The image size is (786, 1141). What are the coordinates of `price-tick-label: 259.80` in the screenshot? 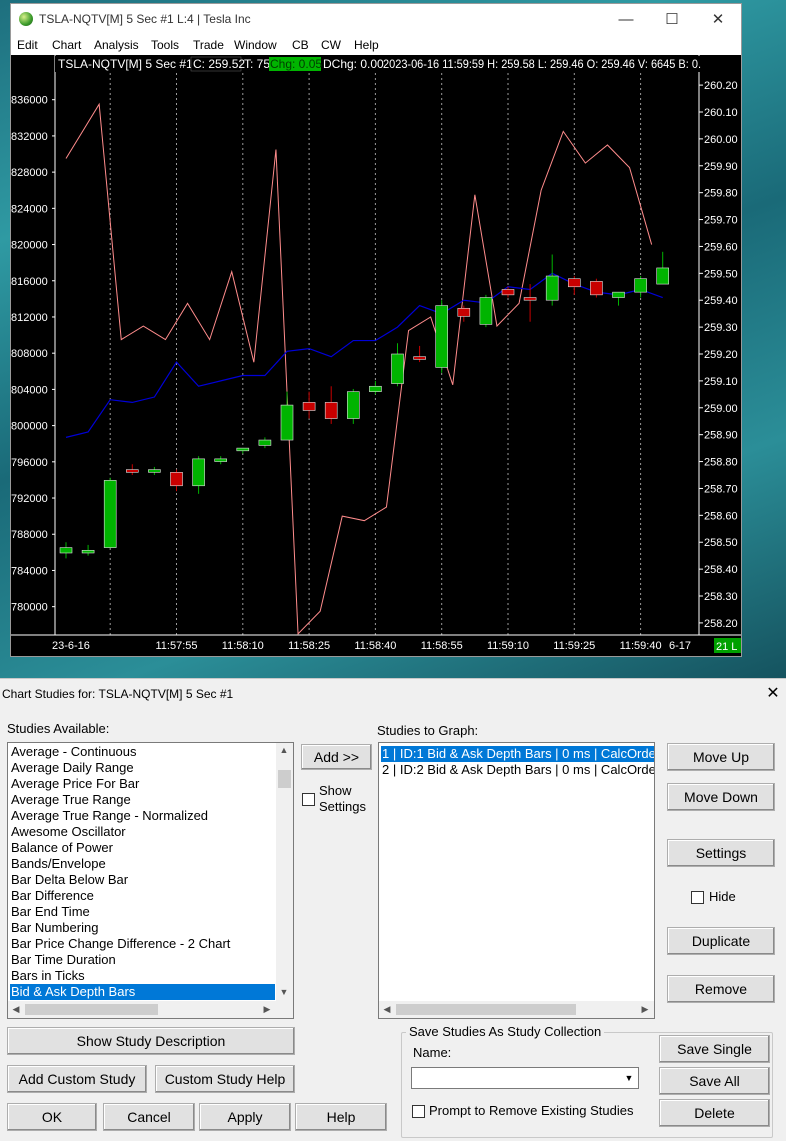 It's located at (721, 194).